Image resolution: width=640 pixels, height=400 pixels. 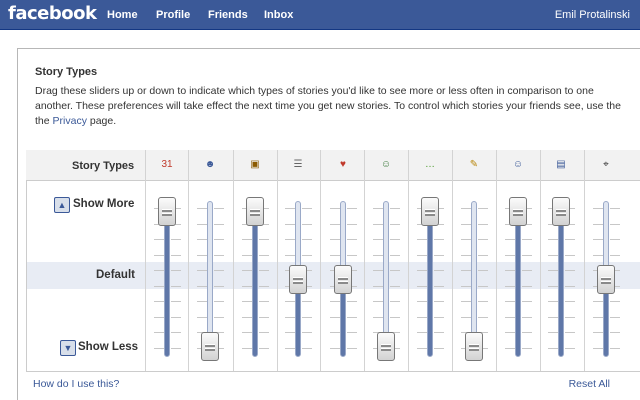 I want to click on reset-all-link: Reset All, so click(x=589, y=384).